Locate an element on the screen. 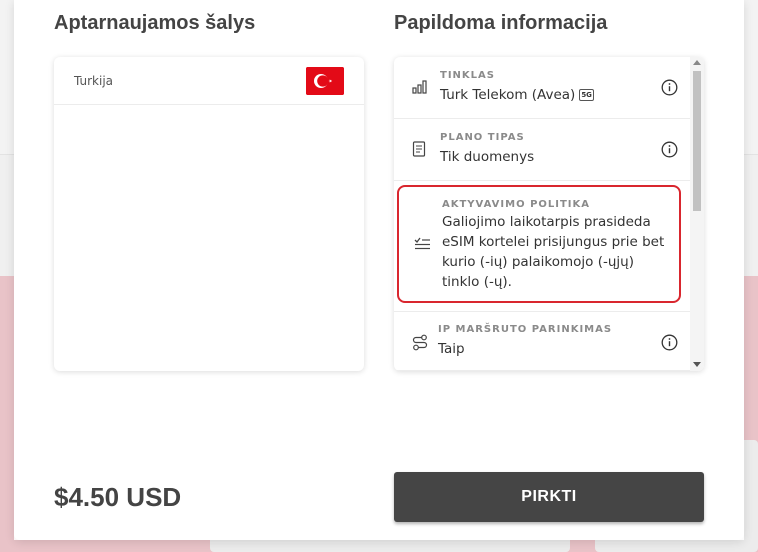  info-row-plan-type: PLANO TIPAS Tik duomenys is located at coordinates (542, 150).